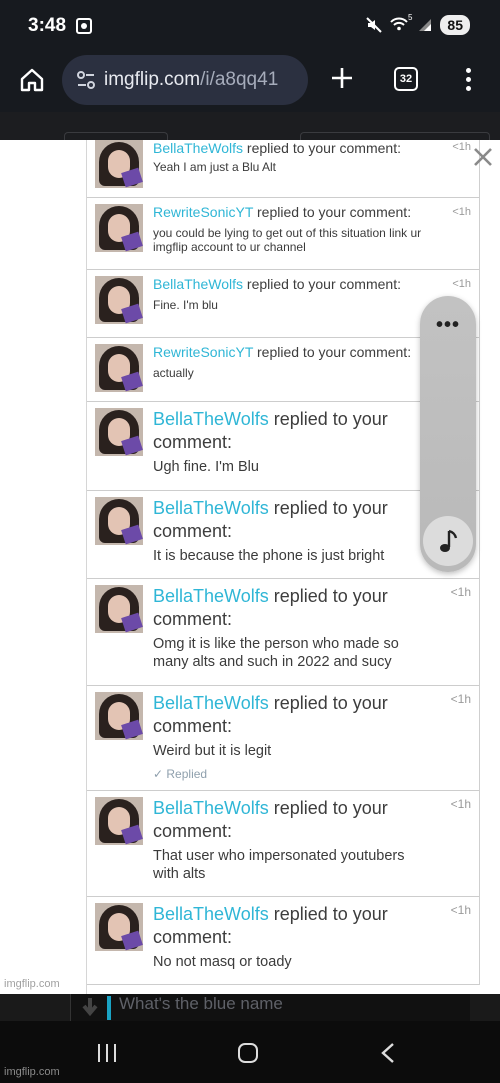 The height and width of the screenshot is (1083, 500). Describe the element at coordinates (173, 373) in the screenshot. I see `comment-line: actually` at that location.